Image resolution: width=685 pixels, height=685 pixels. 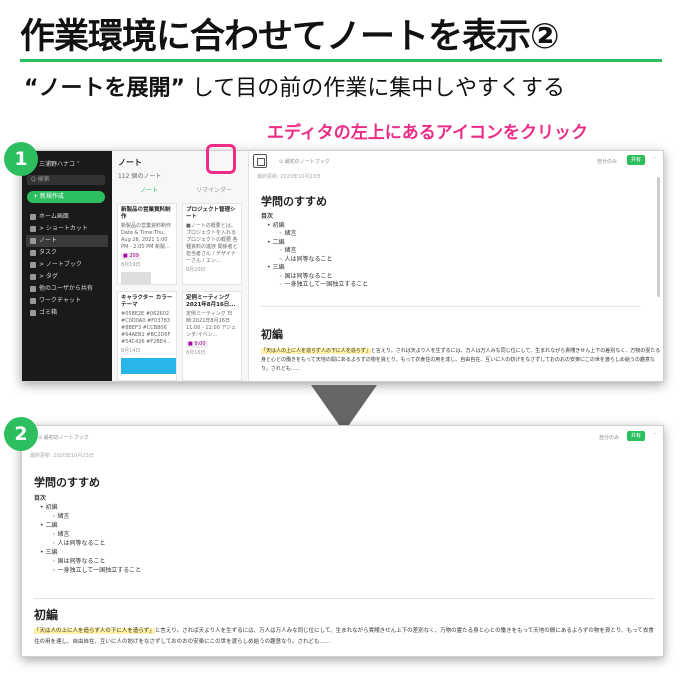 I want to click on sidebar-item-label: 他のユーザから共有, so click(x=66, y=288).